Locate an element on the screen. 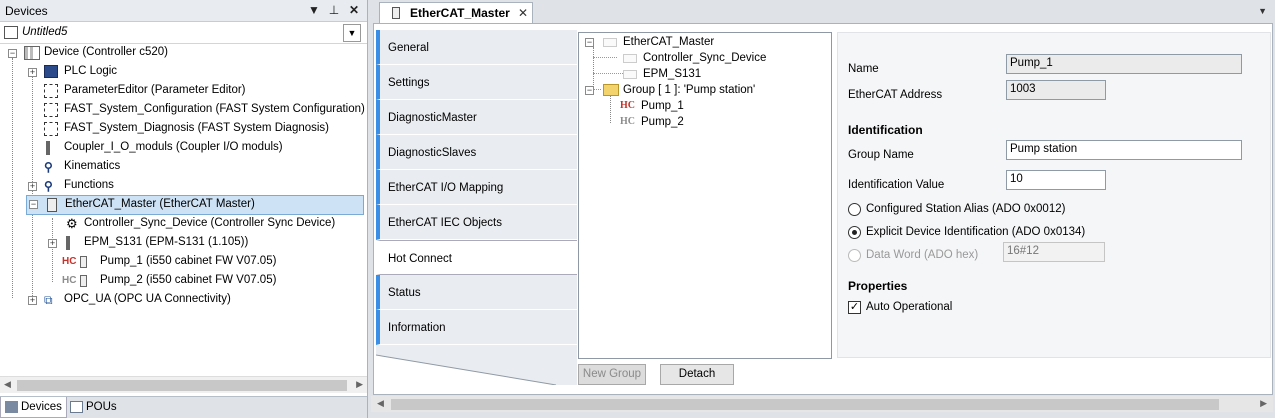 Image resolution: width=1275 pixels, height=418 pixels. tree-item-kinematics: ⚲ Kinematics is located at coordinates (126, 167).